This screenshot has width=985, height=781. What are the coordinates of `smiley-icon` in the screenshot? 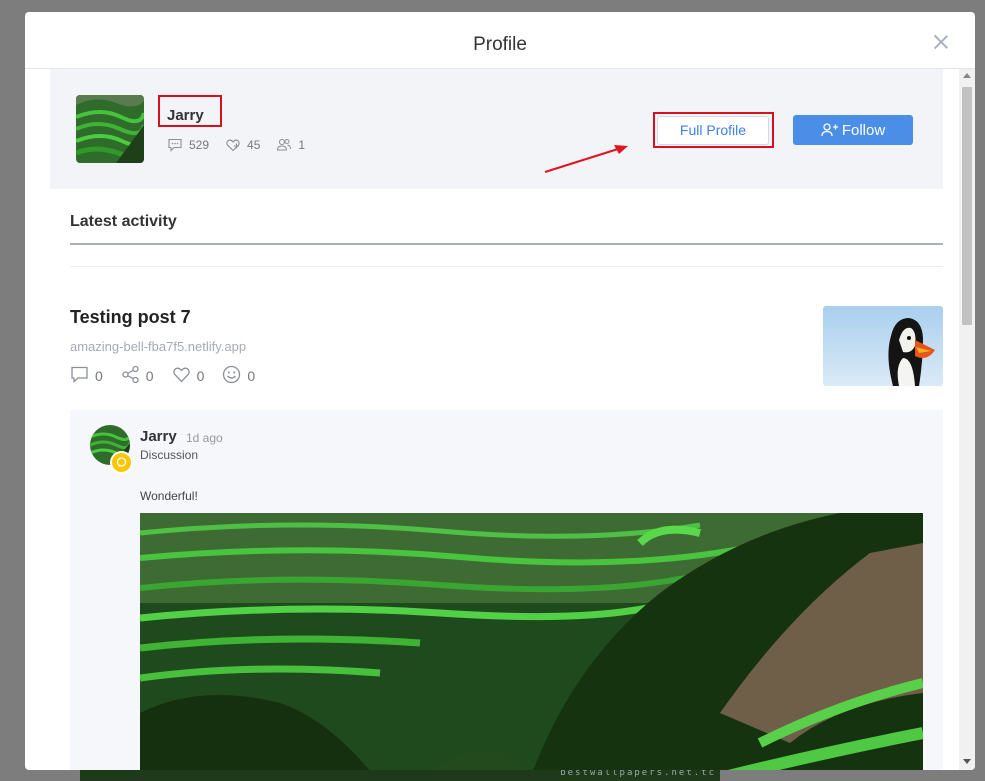 It's located at (232, 374).